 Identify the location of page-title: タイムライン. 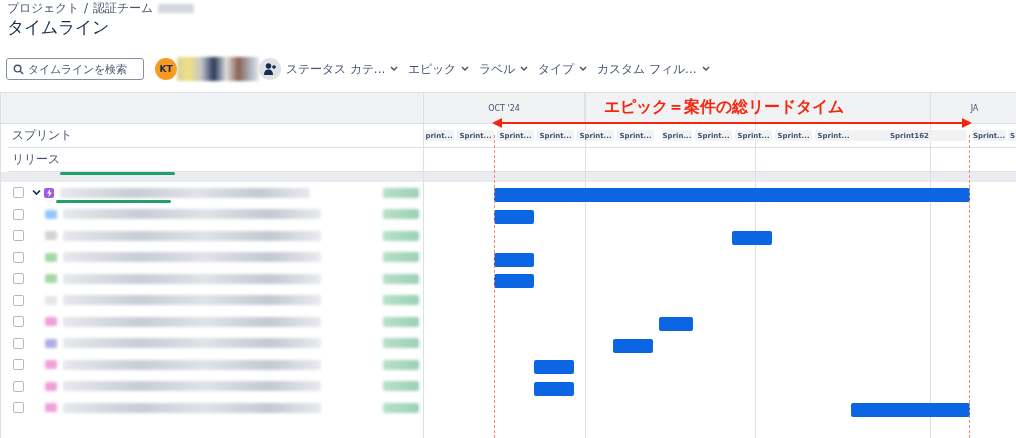
(58, 27).